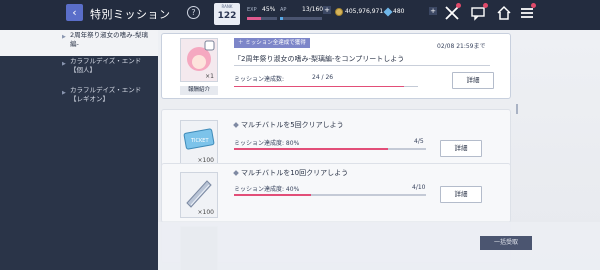  I want to click on help-icon: ?, so click(193, 12).